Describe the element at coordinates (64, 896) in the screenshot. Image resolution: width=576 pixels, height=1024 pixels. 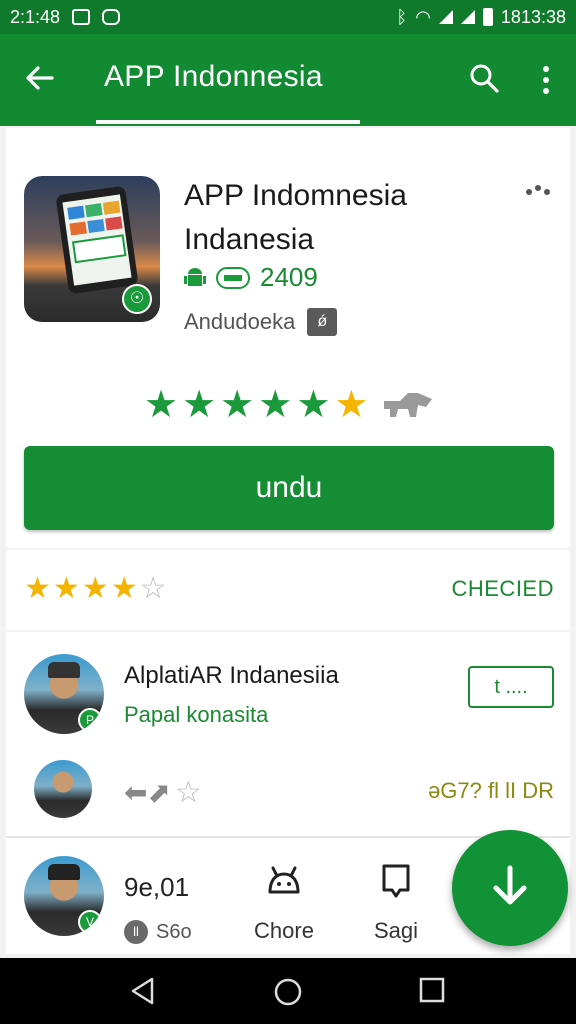
I see `user-avatar: V` at that location.